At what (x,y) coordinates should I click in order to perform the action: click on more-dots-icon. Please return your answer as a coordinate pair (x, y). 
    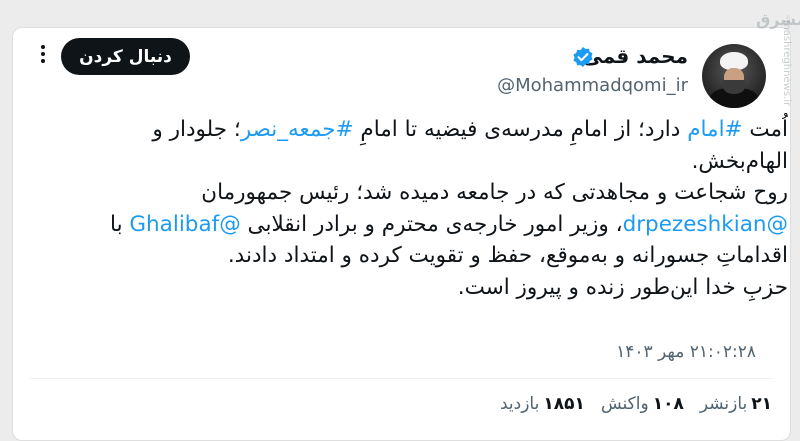
    Looking at the image, I should click on (43, 54).